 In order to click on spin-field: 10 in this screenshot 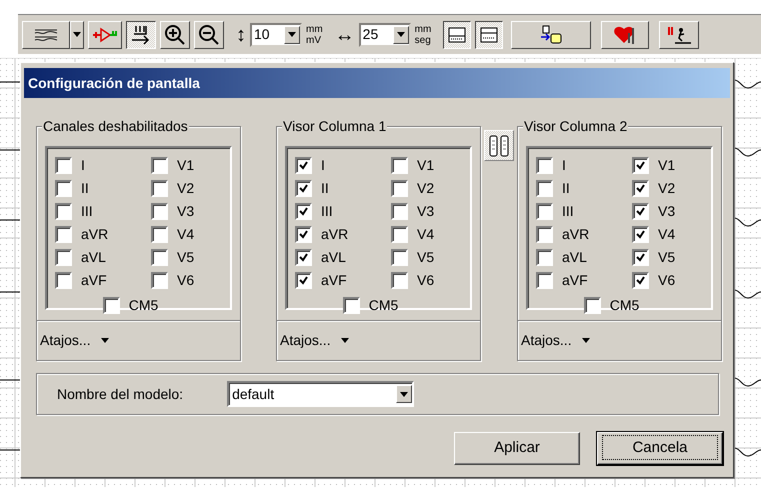, I will do `click(276, 34)`.